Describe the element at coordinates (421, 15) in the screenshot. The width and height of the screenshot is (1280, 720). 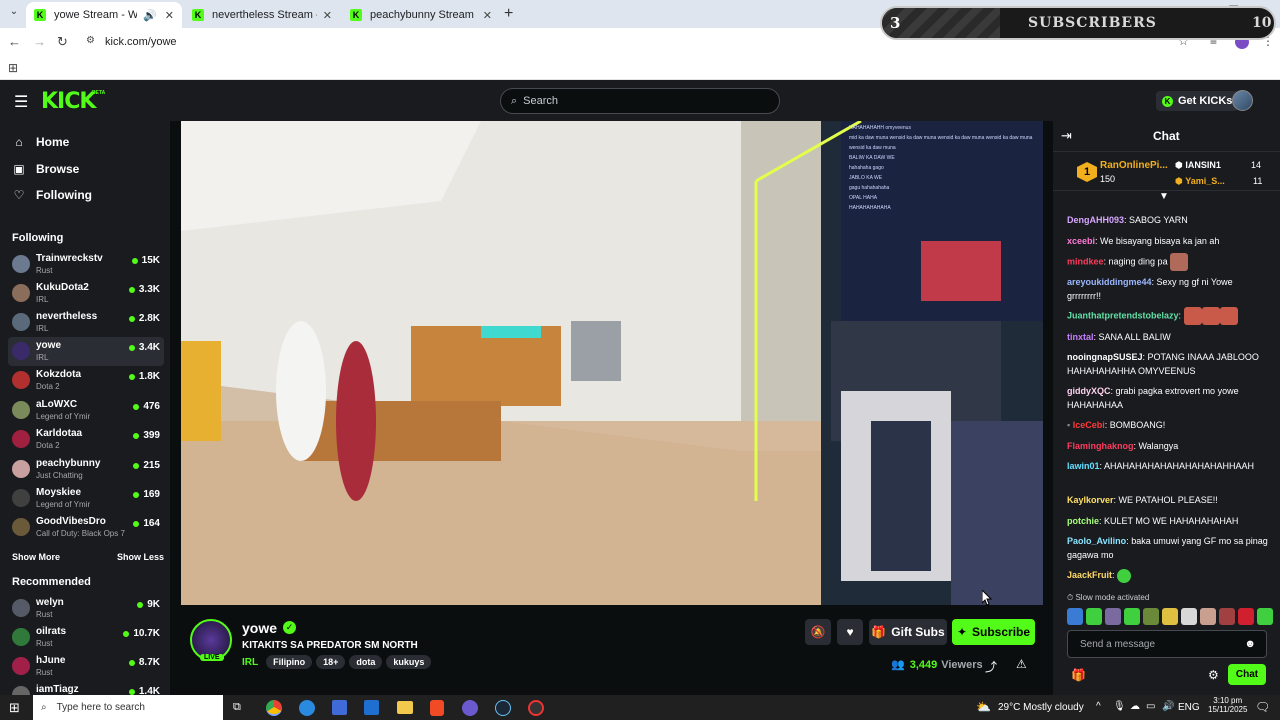
I see `tab-peachybunny: K peachybunny Stream - Watch Li ✕` at that location.